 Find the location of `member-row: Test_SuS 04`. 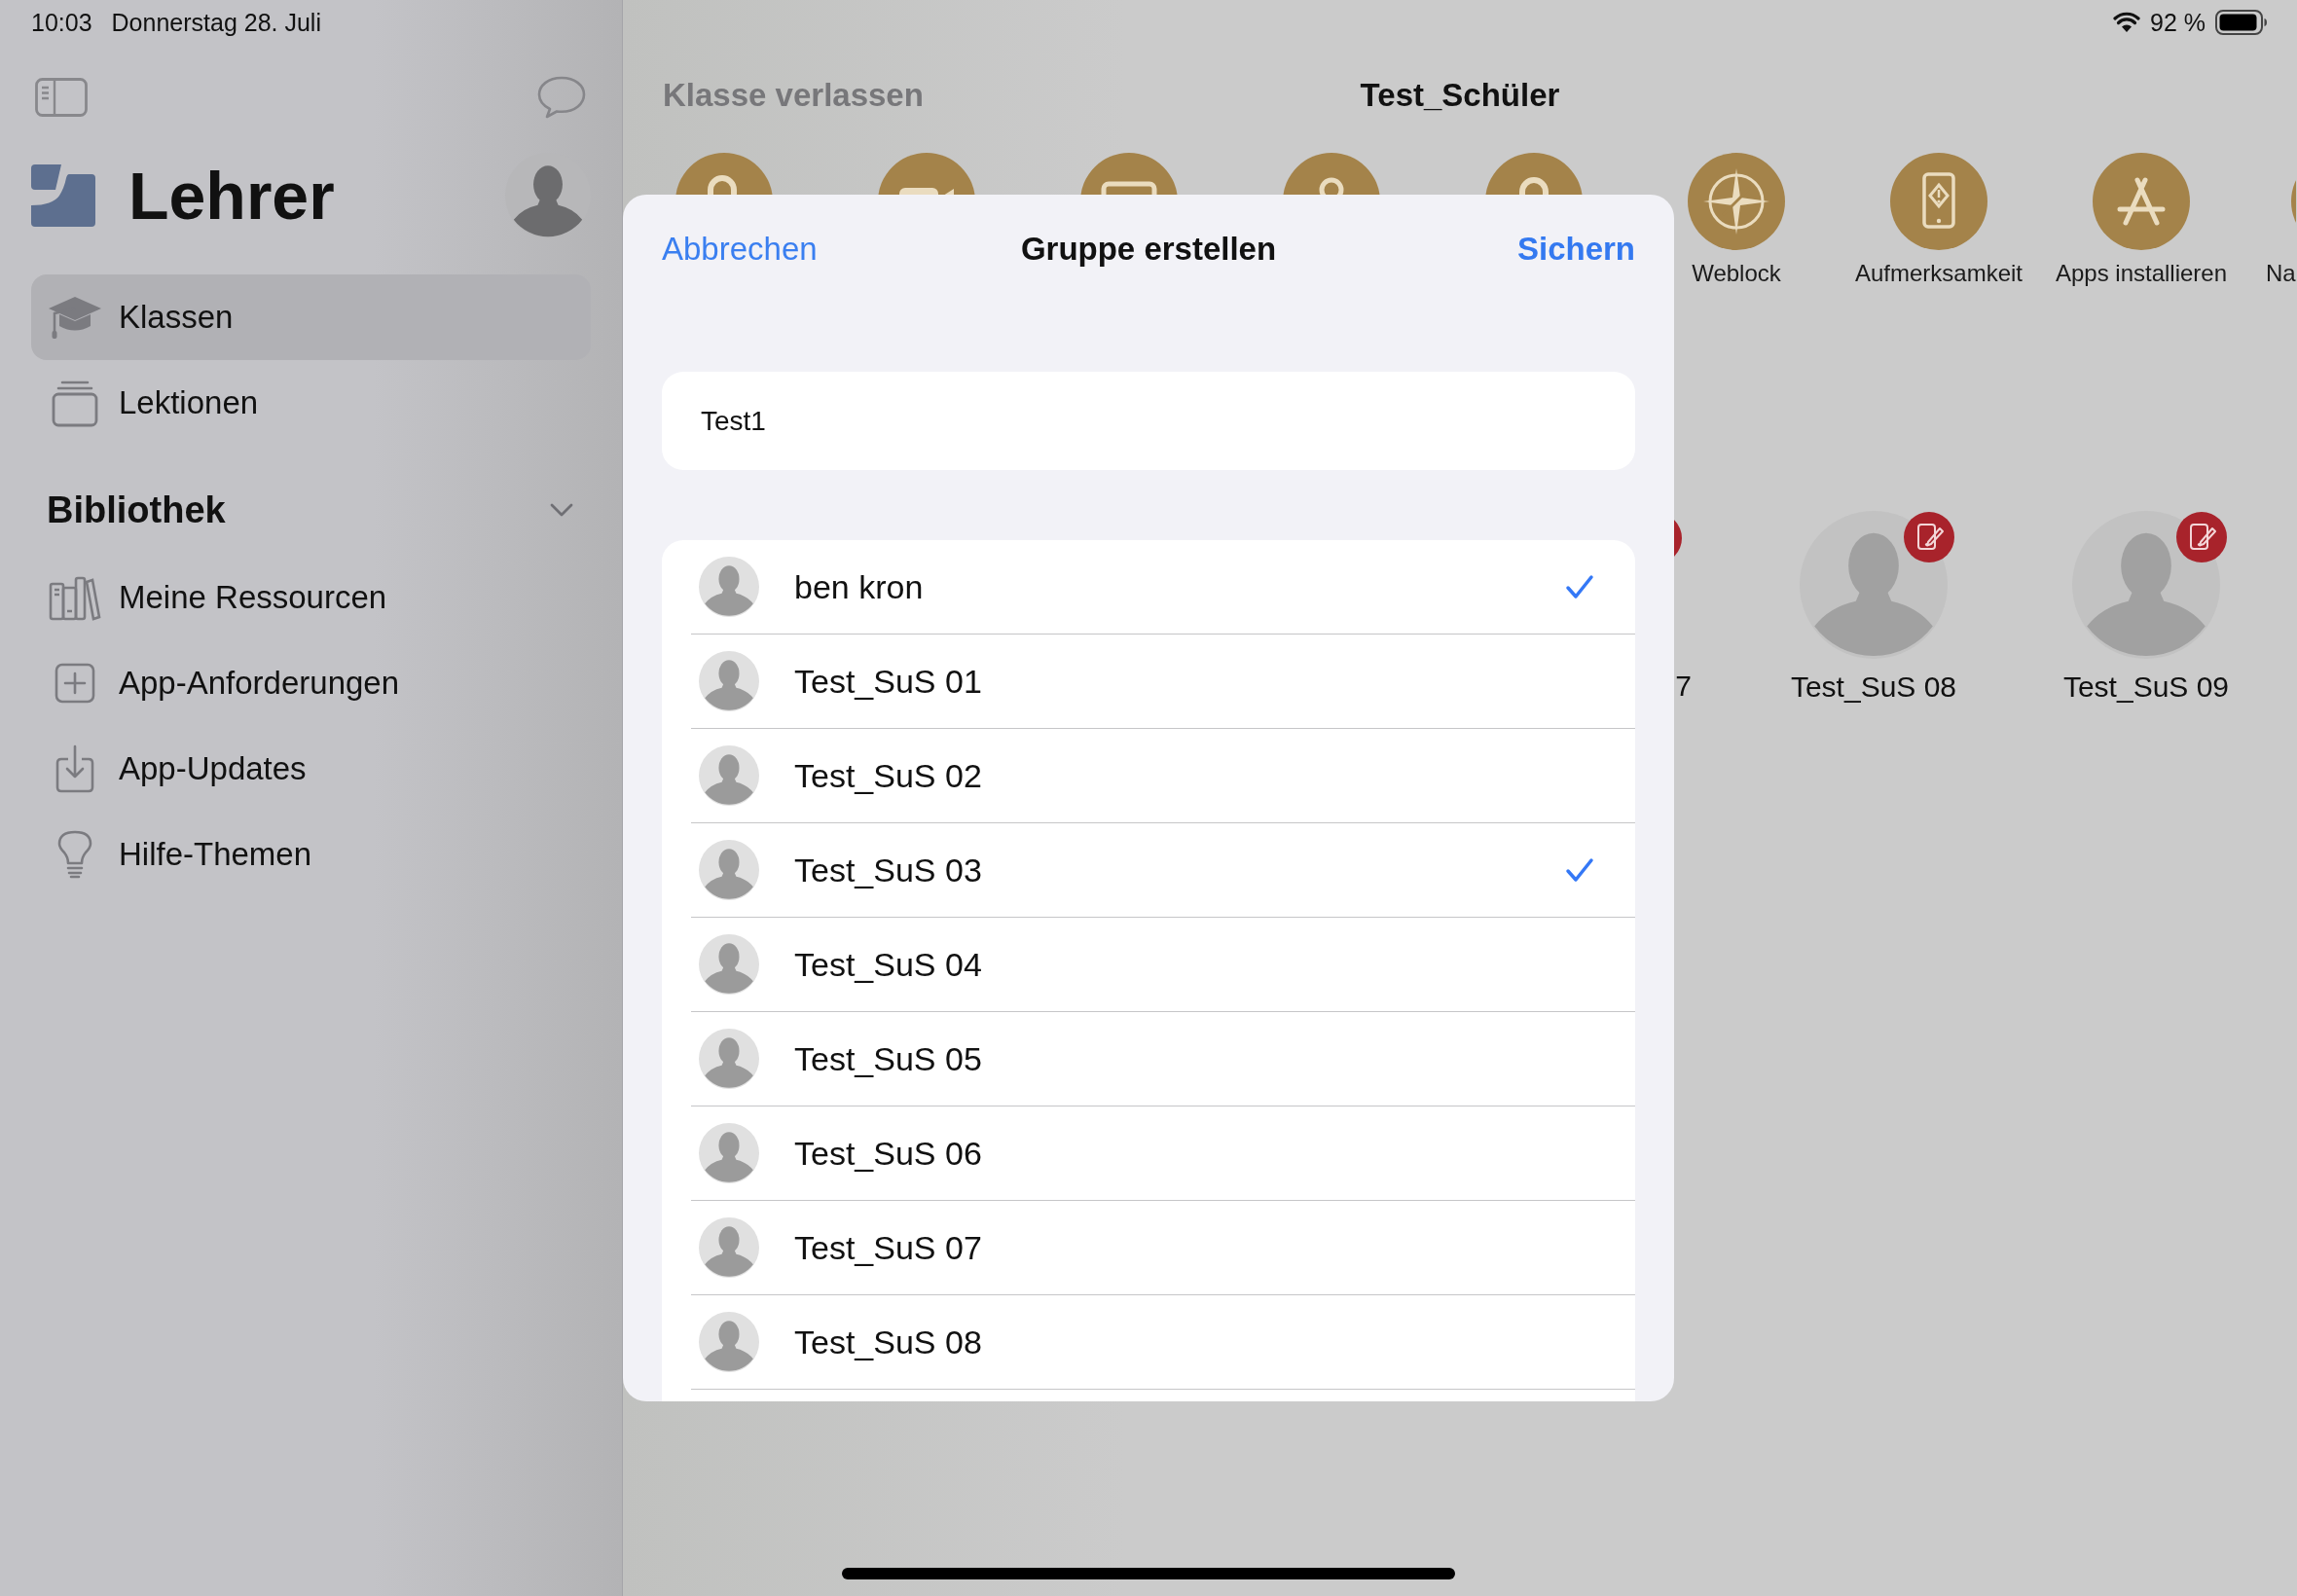

member-row: Test_SuS 04 is located at coordinates (1163, 965).